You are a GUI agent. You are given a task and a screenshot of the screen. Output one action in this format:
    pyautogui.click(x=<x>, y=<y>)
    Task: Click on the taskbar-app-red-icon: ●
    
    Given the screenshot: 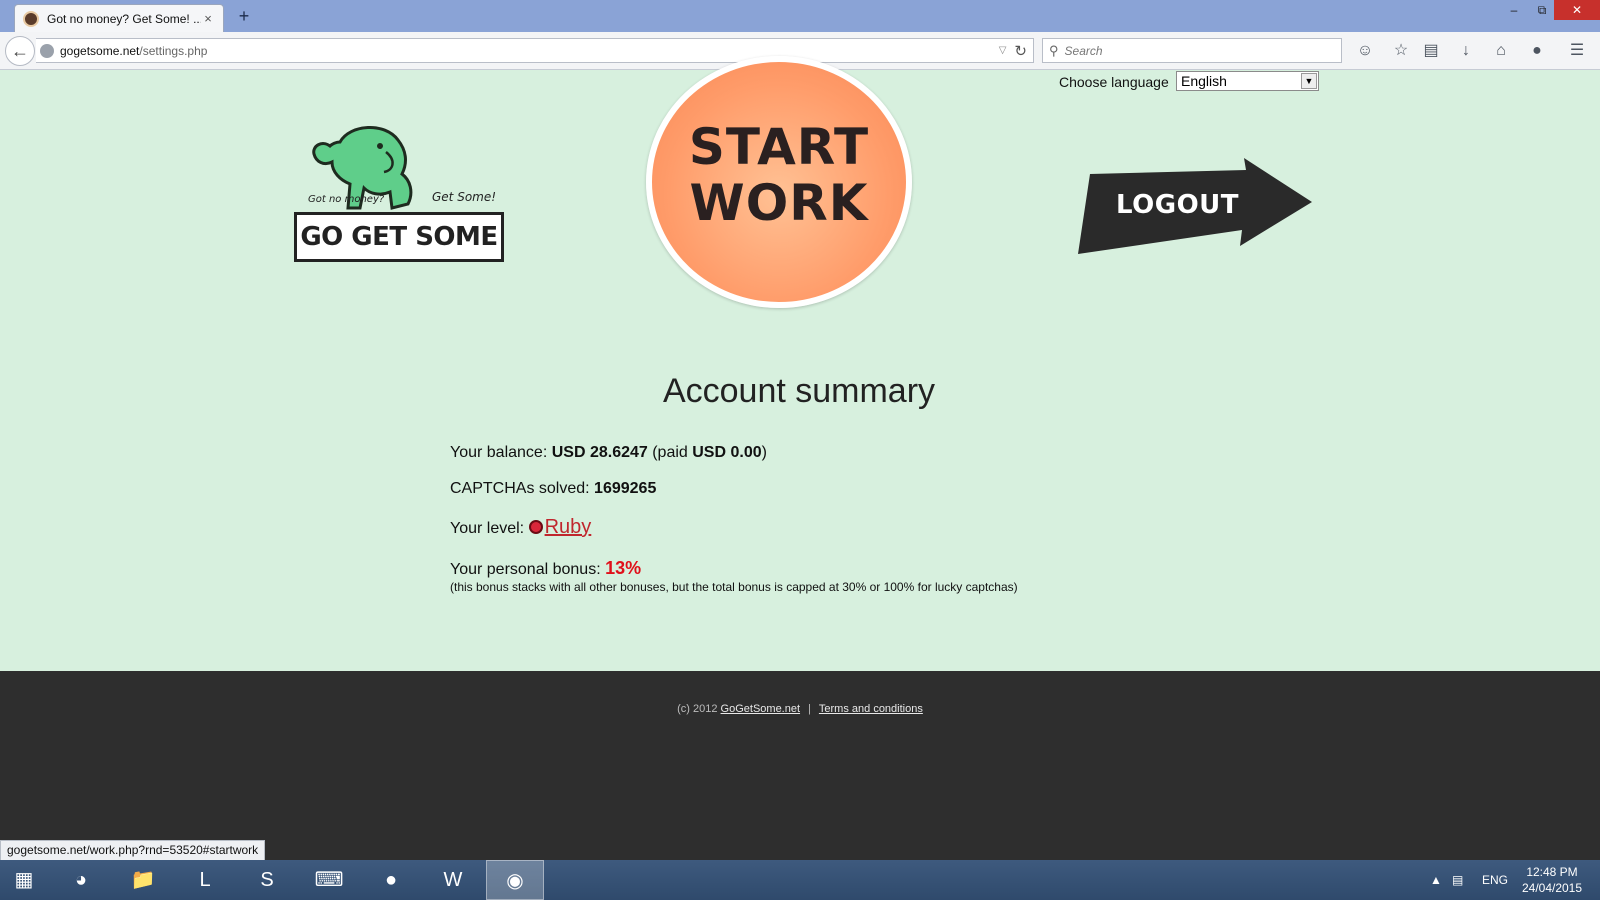 What is the action you would take?
    pyautogui.click(x=391, y=880)
    